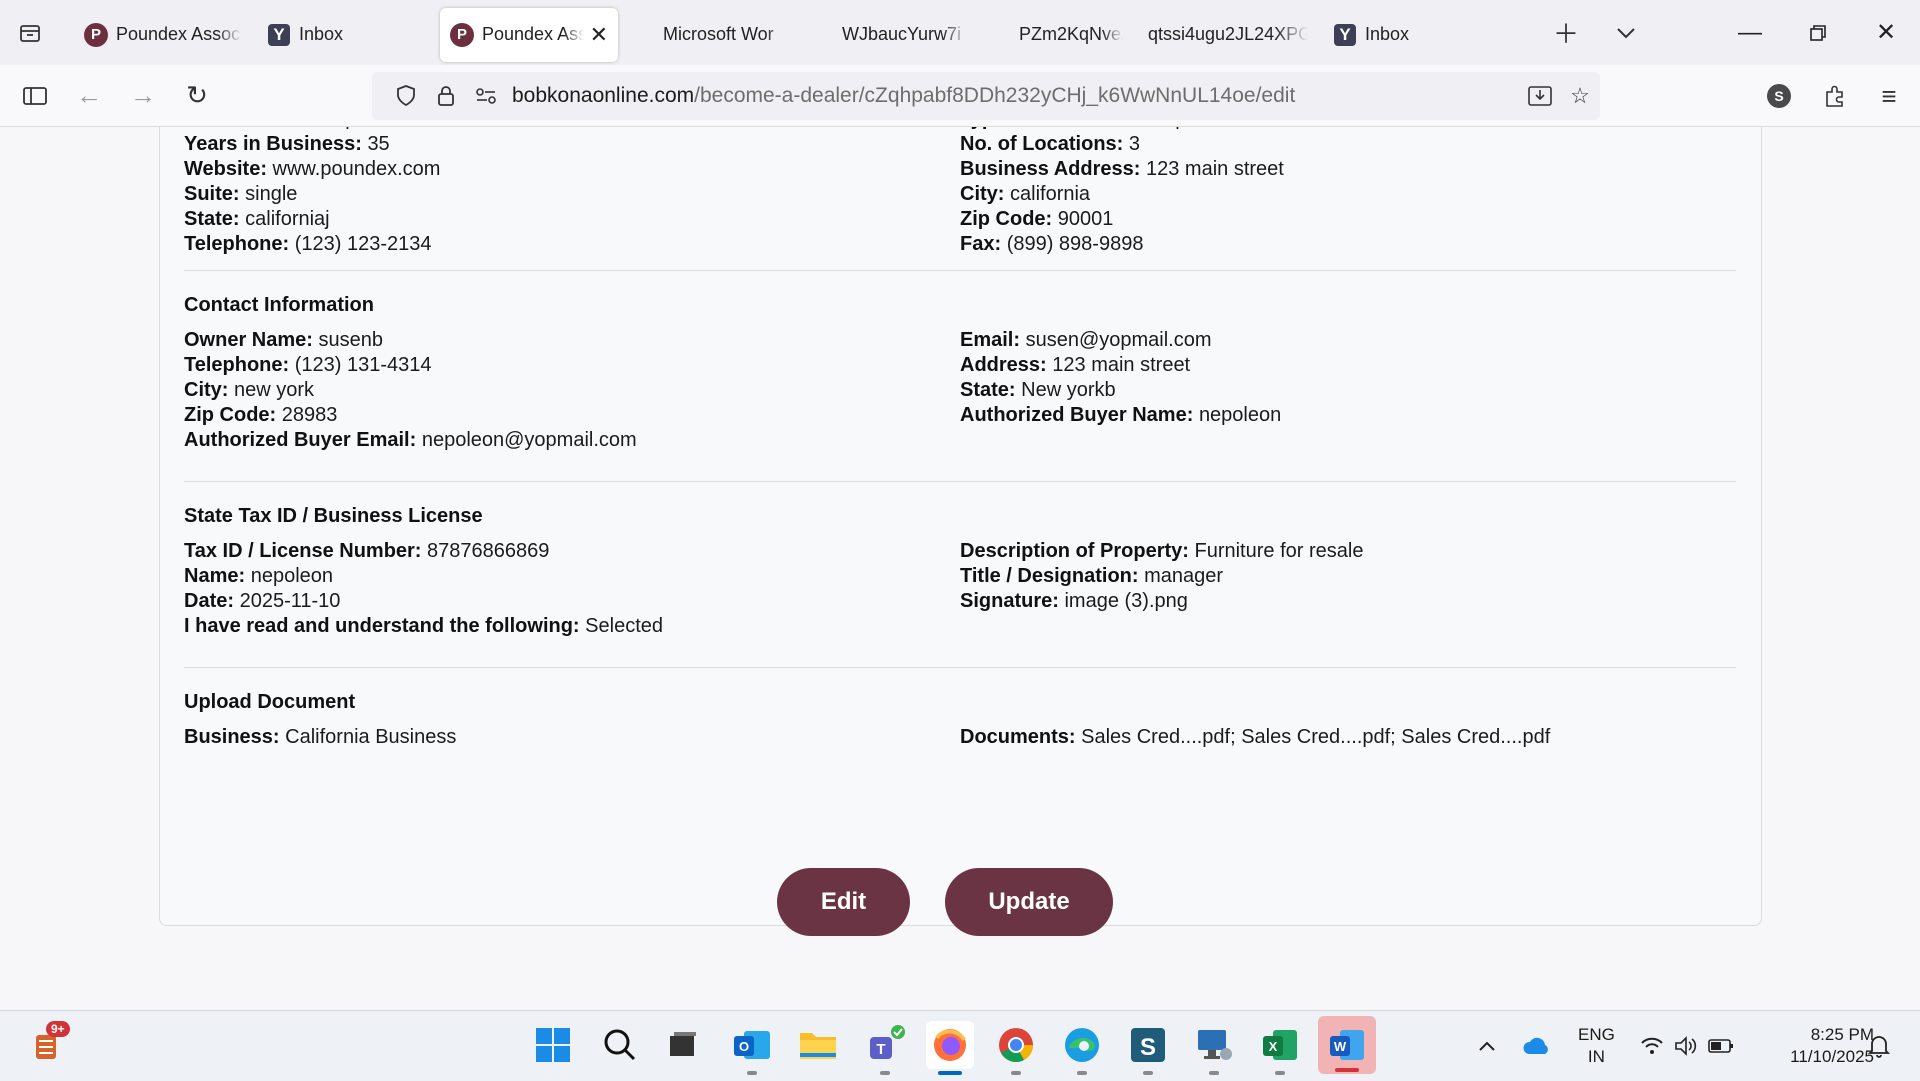 Image resolution: width=1920 pixels, height=1081 pixels. I want to click on windows-taskbar: 9+ O T S X W ENG IN 8:25 PM 11/10/2025, so click(960, 1045).